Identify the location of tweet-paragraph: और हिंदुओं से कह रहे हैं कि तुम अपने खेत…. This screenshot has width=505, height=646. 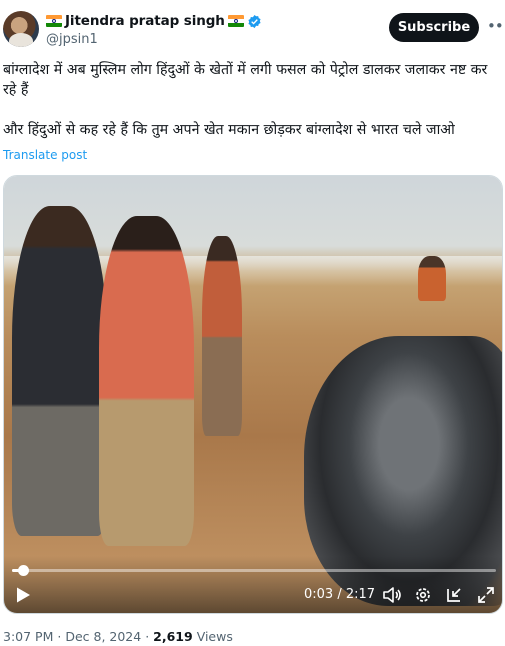
(229, 130).